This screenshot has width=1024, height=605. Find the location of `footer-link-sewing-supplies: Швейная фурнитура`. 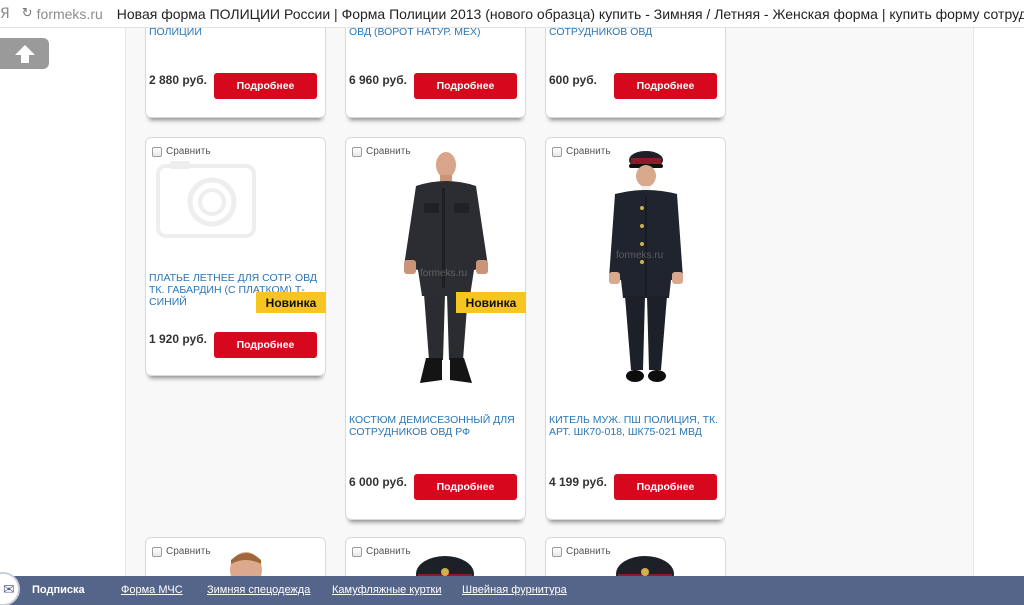

footer-link-sewing-supplies: Швейная фурнитура is located at coordinates (514, 590).